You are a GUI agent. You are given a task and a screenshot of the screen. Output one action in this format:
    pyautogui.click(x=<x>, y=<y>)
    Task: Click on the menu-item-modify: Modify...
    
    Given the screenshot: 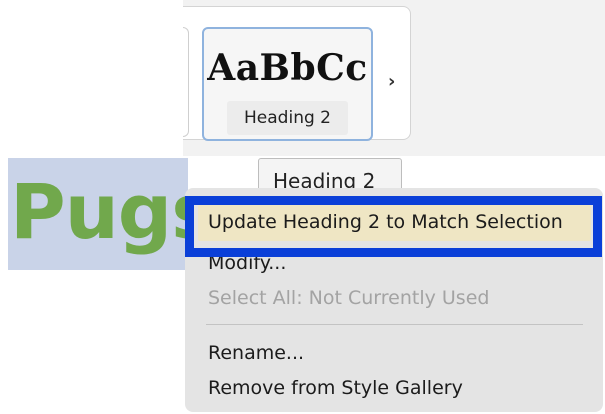 What is the action you would take?
    pyautogui.click(x=394, y=263)
    